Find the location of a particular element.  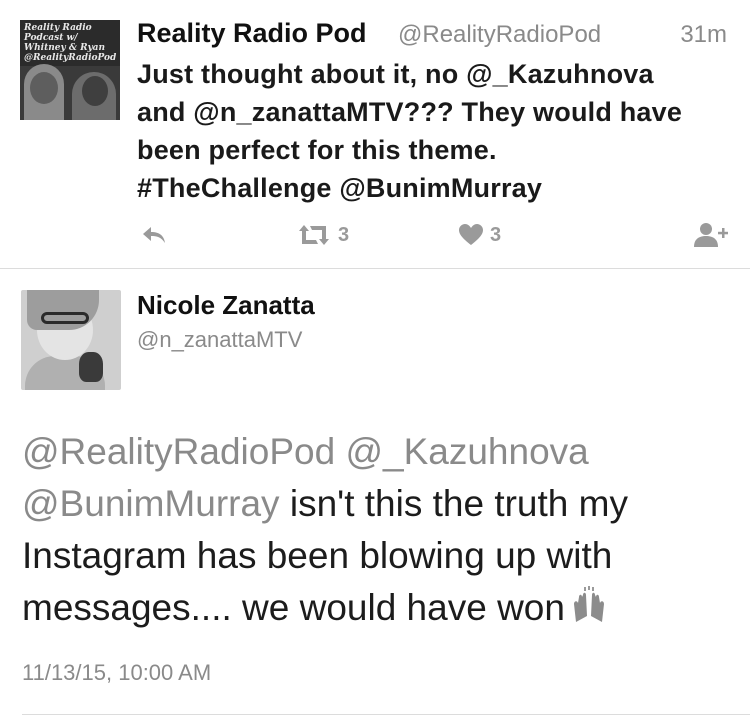

tweet-text-line: @RealityRadioPod @_Kazuhnova is located at coordinates (382, 452).